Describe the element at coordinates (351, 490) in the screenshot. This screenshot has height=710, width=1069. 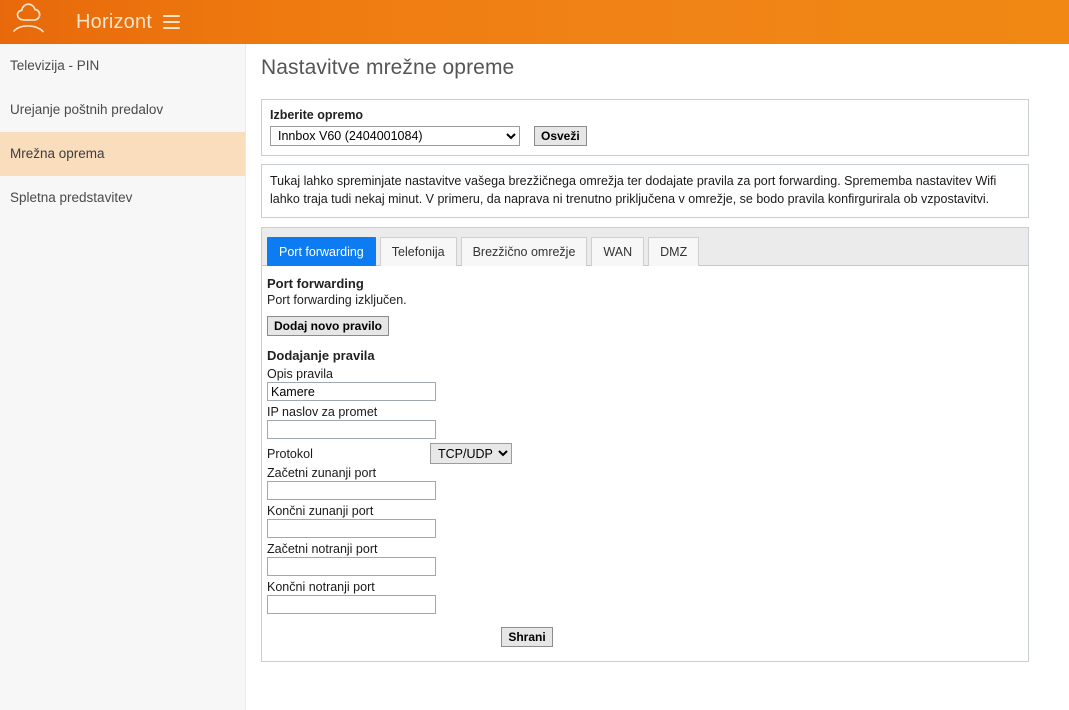
I see `input-zacetni-zunanji-port` at that location.